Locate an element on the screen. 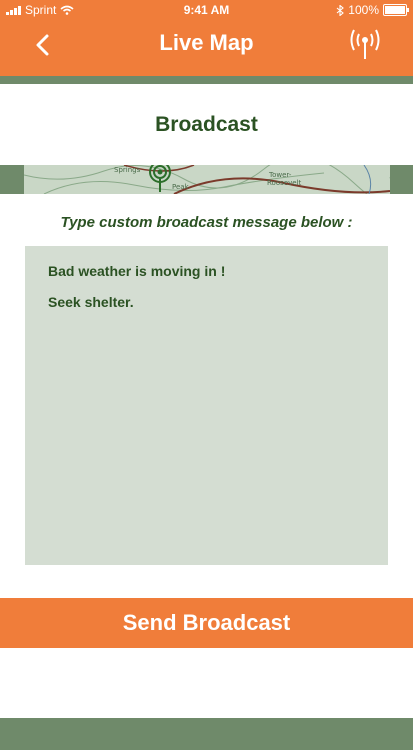  bottom-bar is located at coordinates (206, 734).